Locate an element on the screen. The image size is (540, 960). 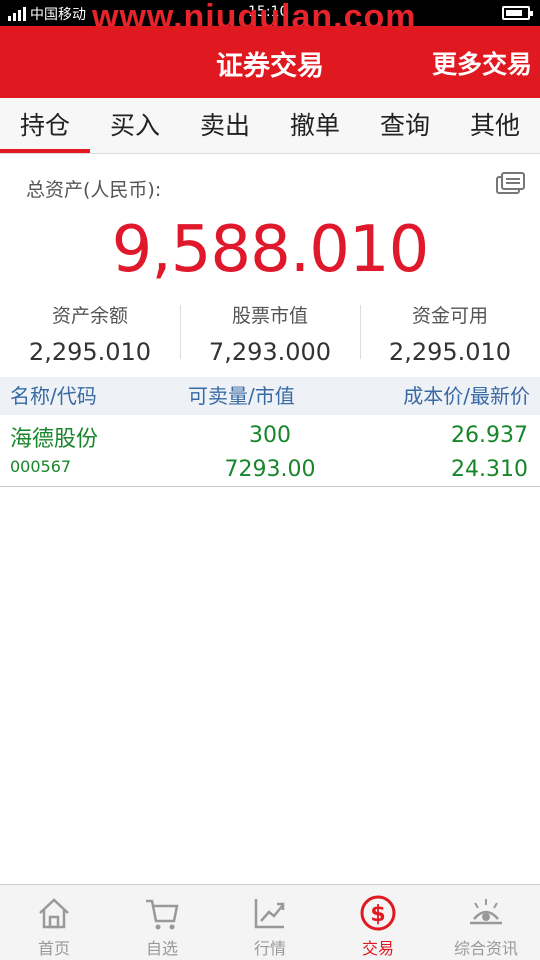
market-value-value: 7,293.000 is located at coordinates (270, 352).